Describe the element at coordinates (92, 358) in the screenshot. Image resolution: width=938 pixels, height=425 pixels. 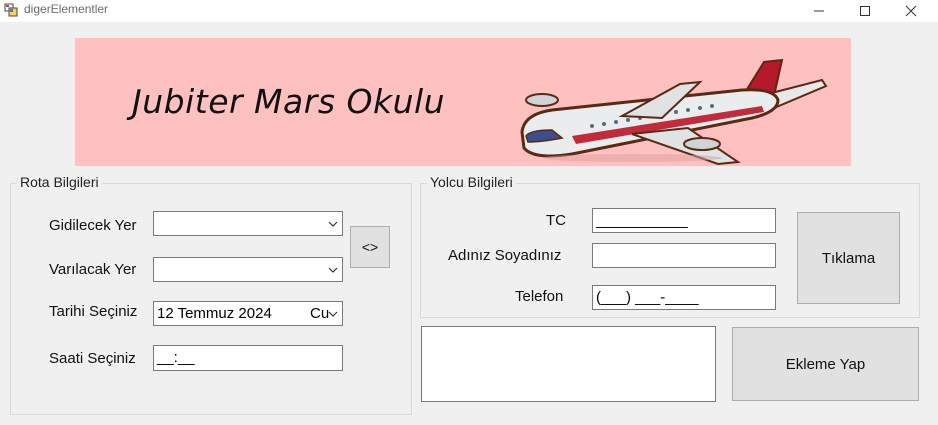
I see `time-label: Saati Seçiniz` at that location.